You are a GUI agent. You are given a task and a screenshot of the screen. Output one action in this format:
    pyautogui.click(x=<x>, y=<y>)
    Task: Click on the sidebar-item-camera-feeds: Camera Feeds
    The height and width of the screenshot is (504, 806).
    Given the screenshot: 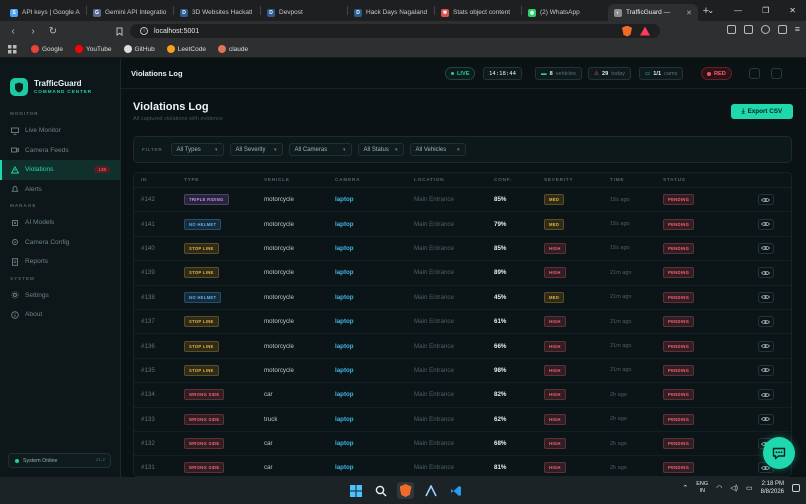 What is the action you would take?
    pyautogui.click(x=60, y=151)
    